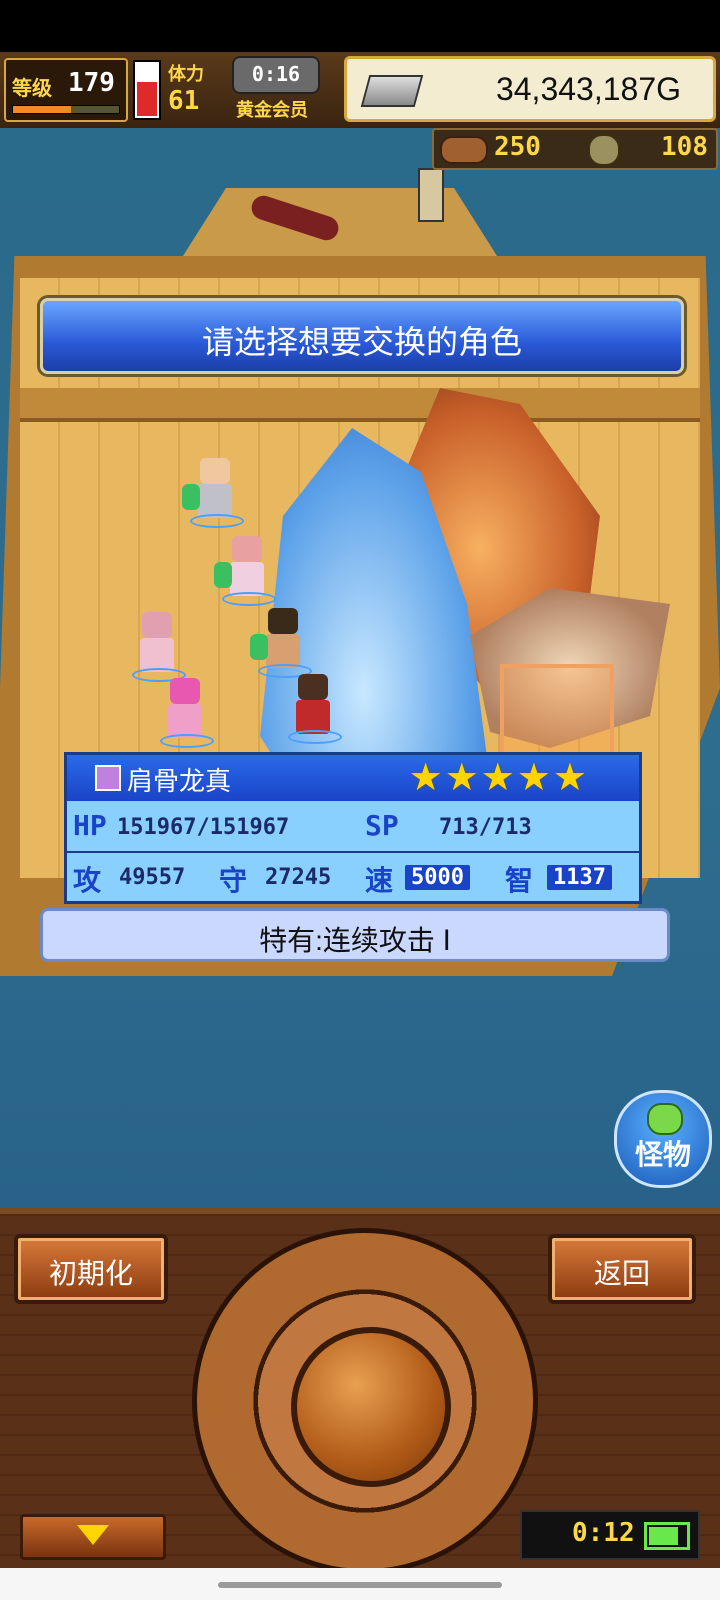  I want to click on directional-pad, so click(365, 1401).